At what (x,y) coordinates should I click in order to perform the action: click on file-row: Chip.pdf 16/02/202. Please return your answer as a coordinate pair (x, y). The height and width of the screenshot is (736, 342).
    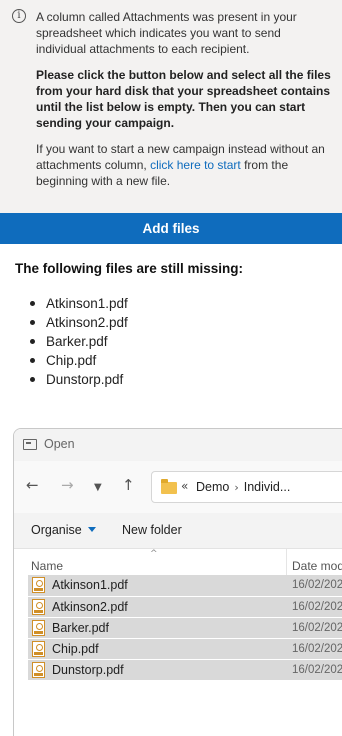
    Looking at the image, I should click on (185, 648).